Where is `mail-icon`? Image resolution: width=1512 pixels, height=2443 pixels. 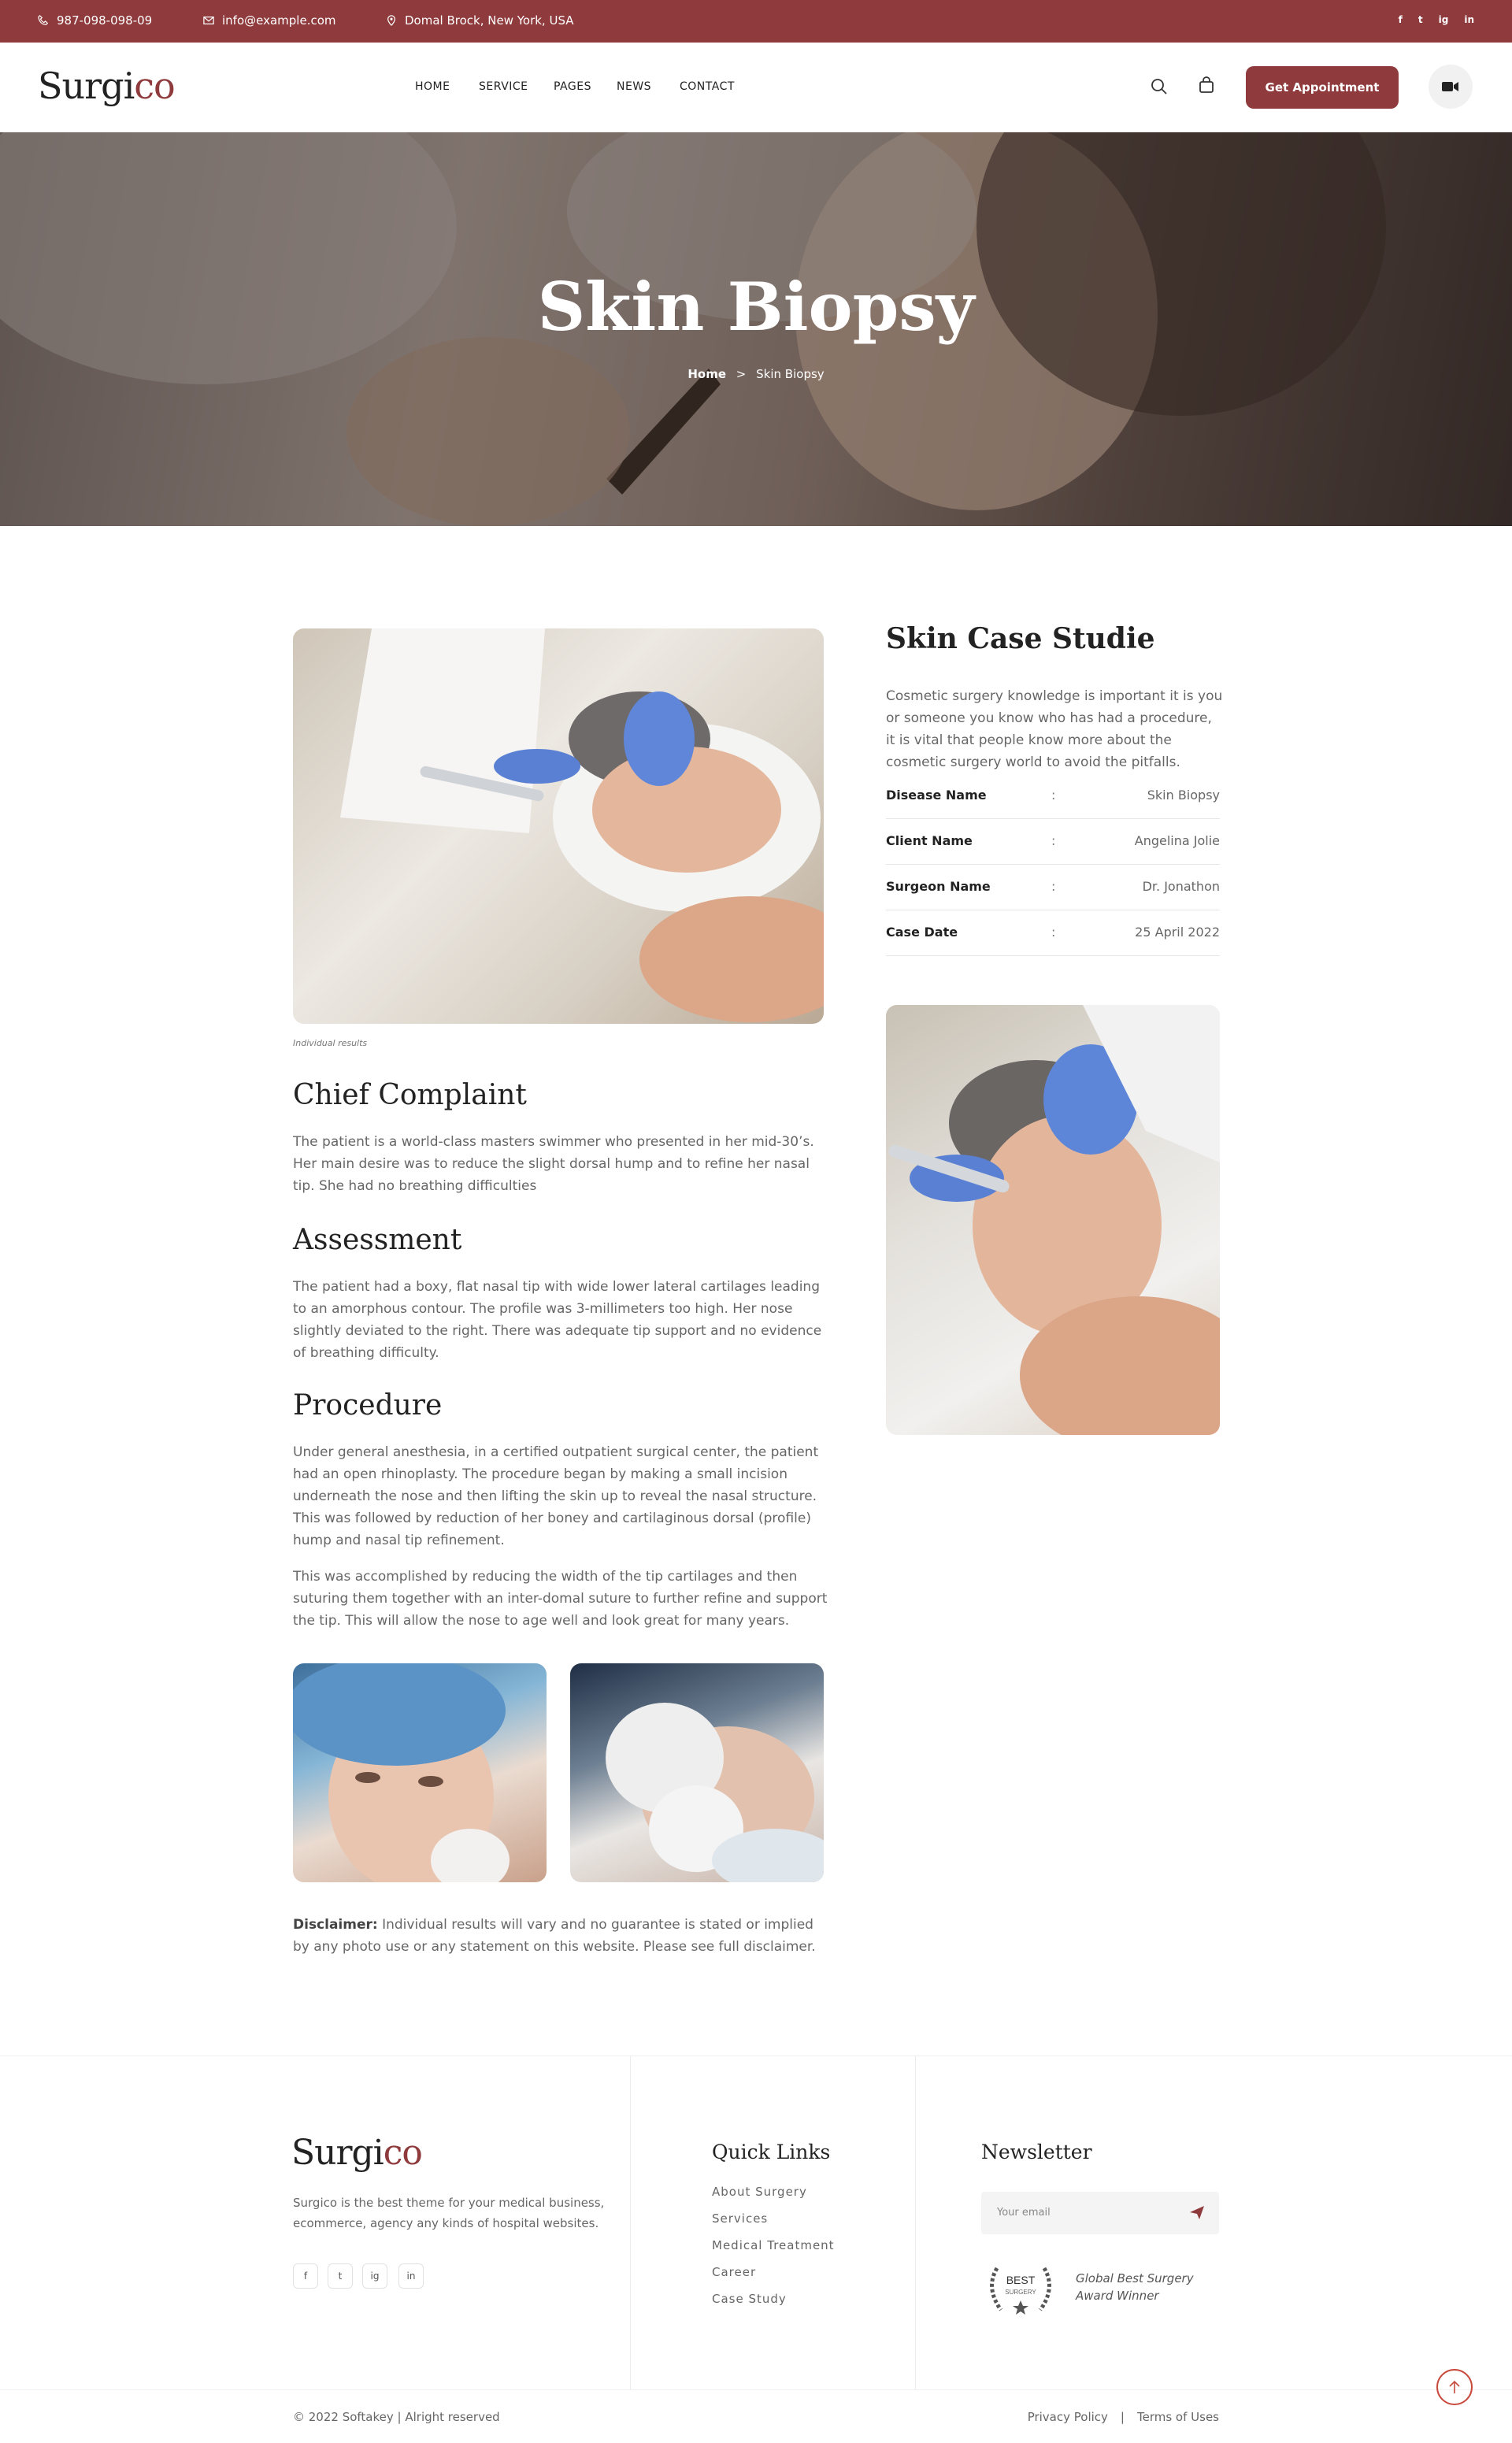 mail-icon is located at coordinates (208, 20).